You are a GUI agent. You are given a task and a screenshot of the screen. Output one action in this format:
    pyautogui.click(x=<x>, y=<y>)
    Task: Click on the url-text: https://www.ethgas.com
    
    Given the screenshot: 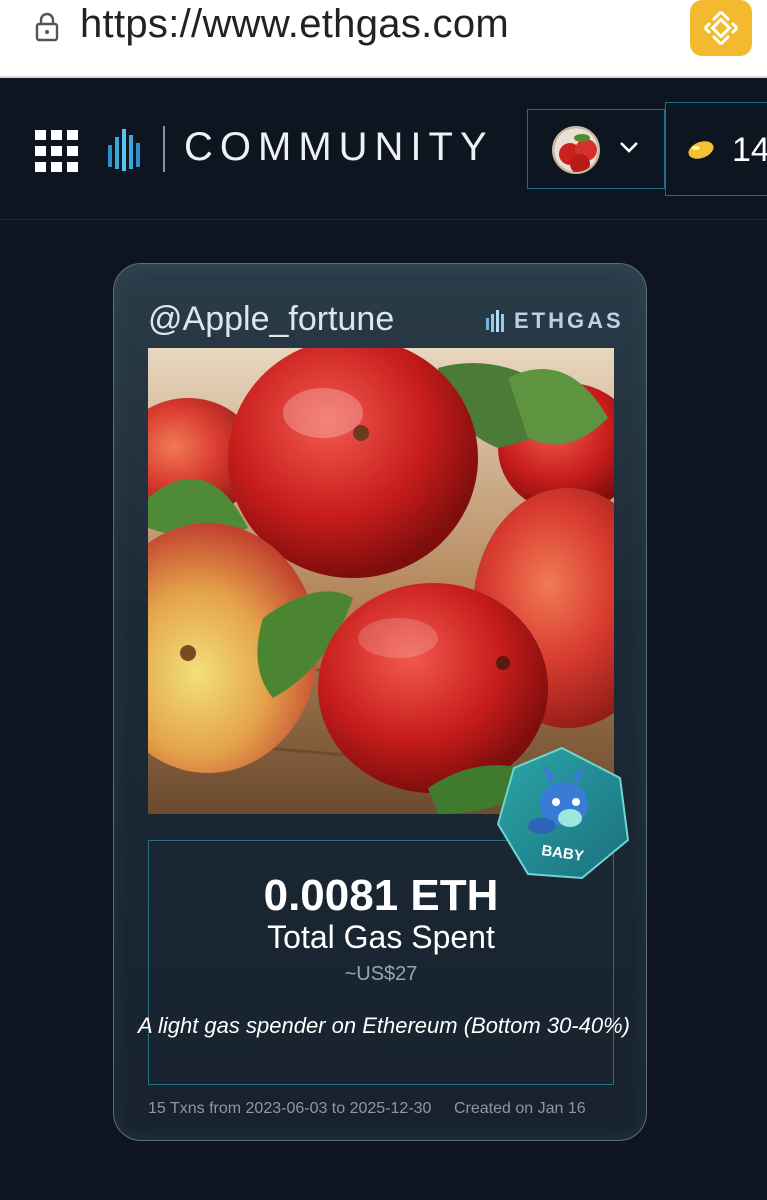 What is the action you would take?
    pyautogui.click(x=294, y=24)
    